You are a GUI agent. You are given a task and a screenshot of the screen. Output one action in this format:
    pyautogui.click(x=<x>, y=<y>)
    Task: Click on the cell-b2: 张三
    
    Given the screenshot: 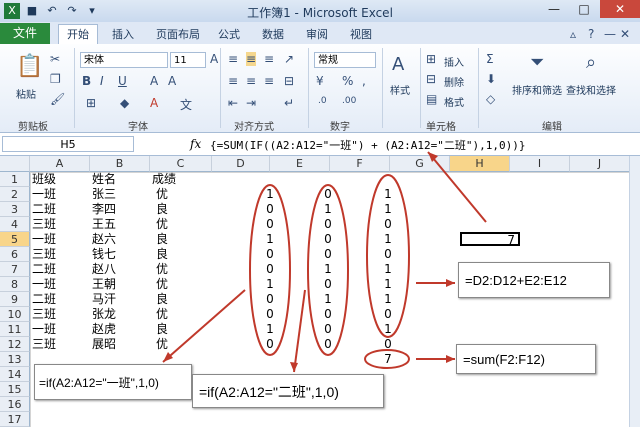 What is the action you would take?
    pyautogui.click(x=104, y=194)
    